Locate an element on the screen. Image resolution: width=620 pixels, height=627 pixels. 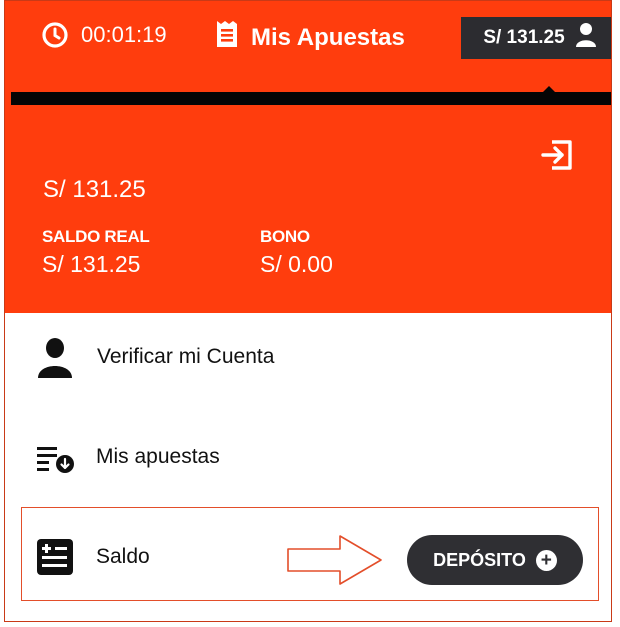
receipt-icon is located at coordinates (227, 37).